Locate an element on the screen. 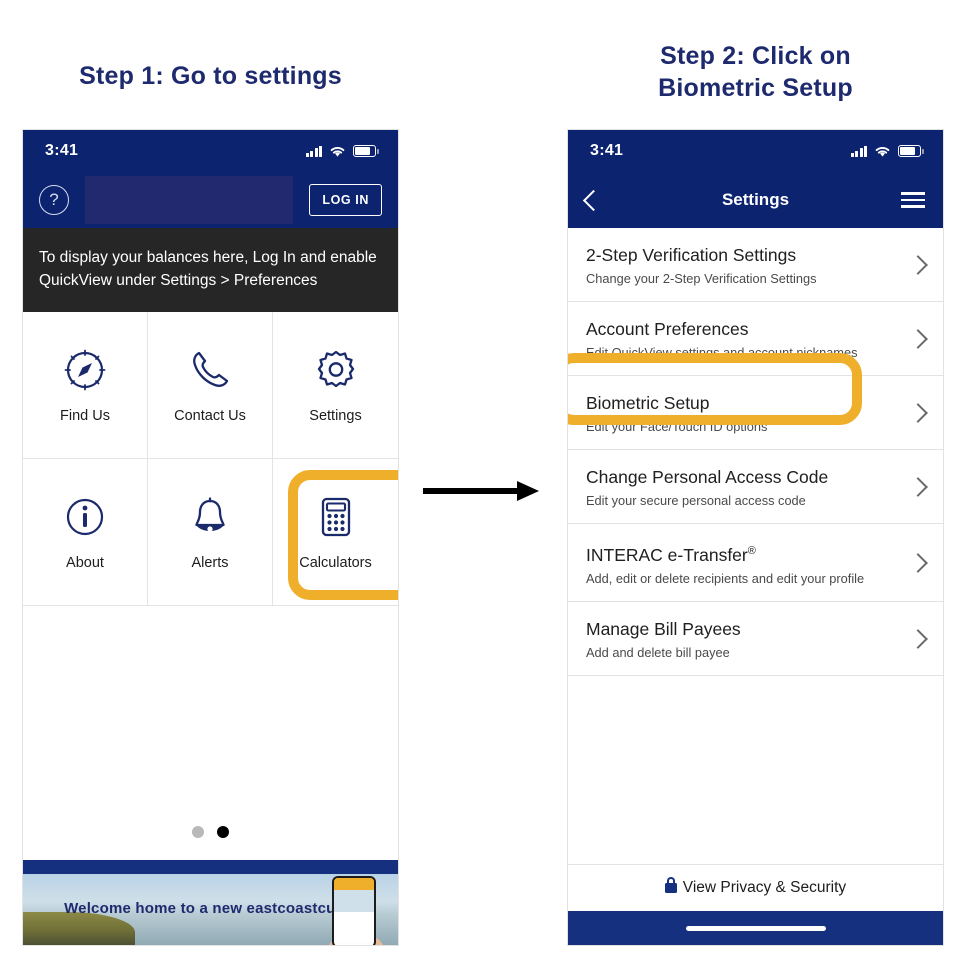 The image size is (960, 960). promo-banner: Welcome home to a new eastcoastcu.ca is located at coordinates (210, 902).